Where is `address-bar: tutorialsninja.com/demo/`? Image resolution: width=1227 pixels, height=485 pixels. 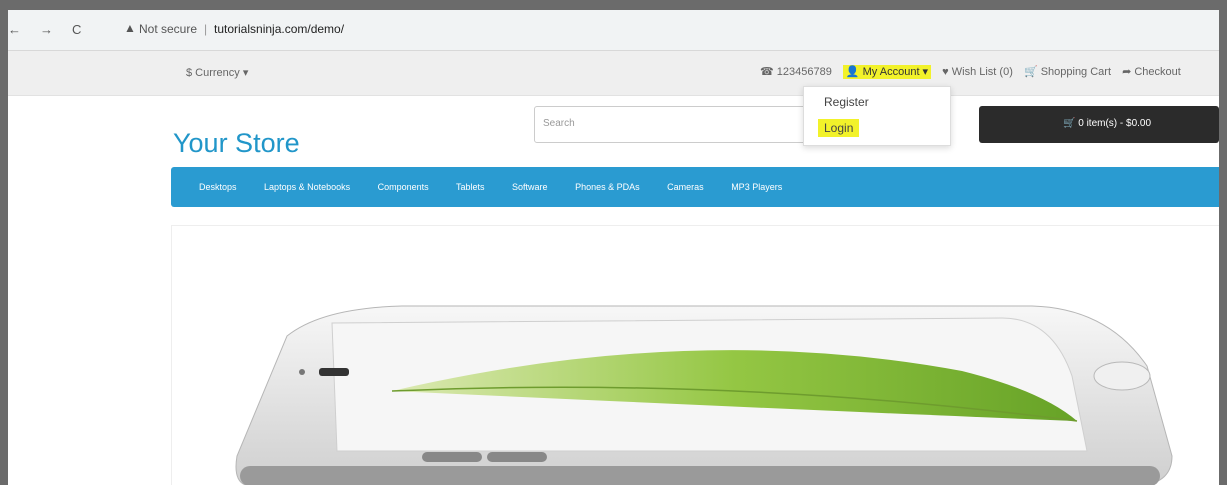 address-bar: tutorialsninja.com/demo/ is located at coordinates (279, 29).